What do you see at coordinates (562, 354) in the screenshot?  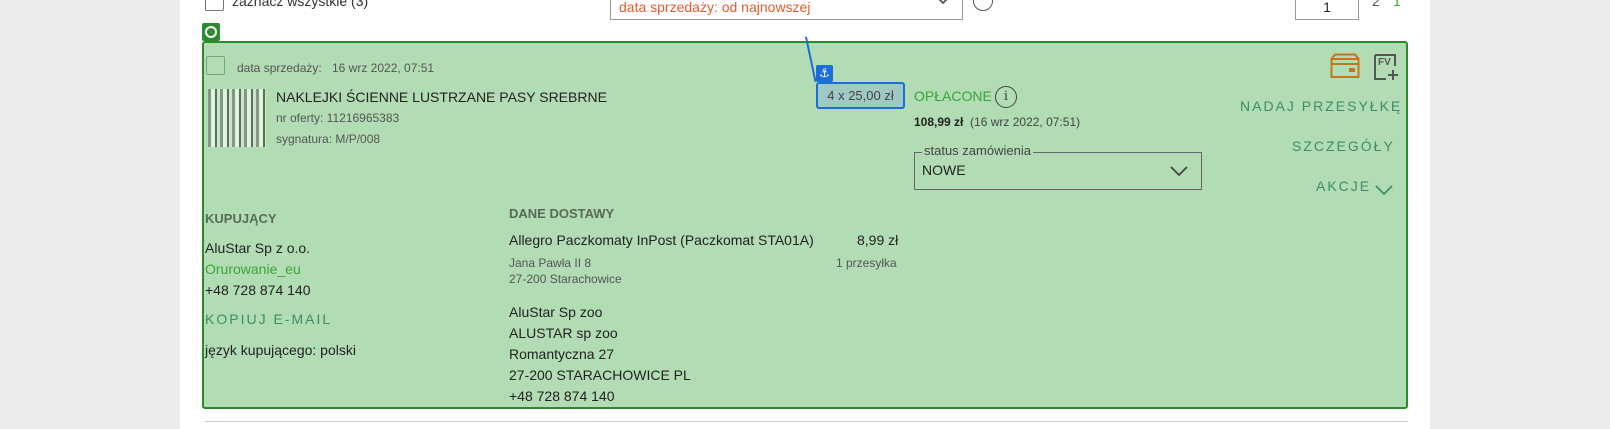 I see `recipient-street: Romantyczna 27` at bounding box center [562, 354].